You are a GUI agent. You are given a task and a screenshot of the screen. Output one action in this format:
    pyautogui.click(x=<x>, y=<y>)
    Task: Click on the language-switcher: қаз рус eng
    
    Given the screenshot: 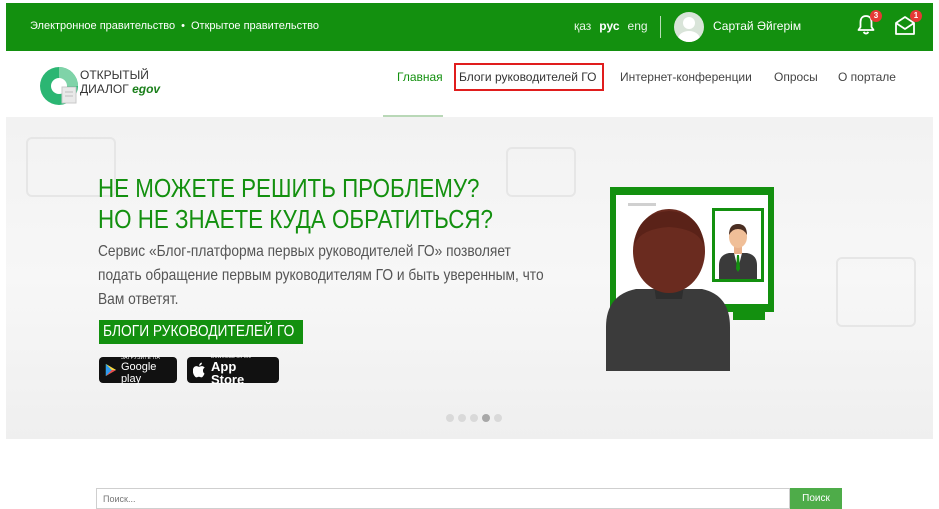 What is the action you would take?
    pyautogui.click(x=611, y=26)
    